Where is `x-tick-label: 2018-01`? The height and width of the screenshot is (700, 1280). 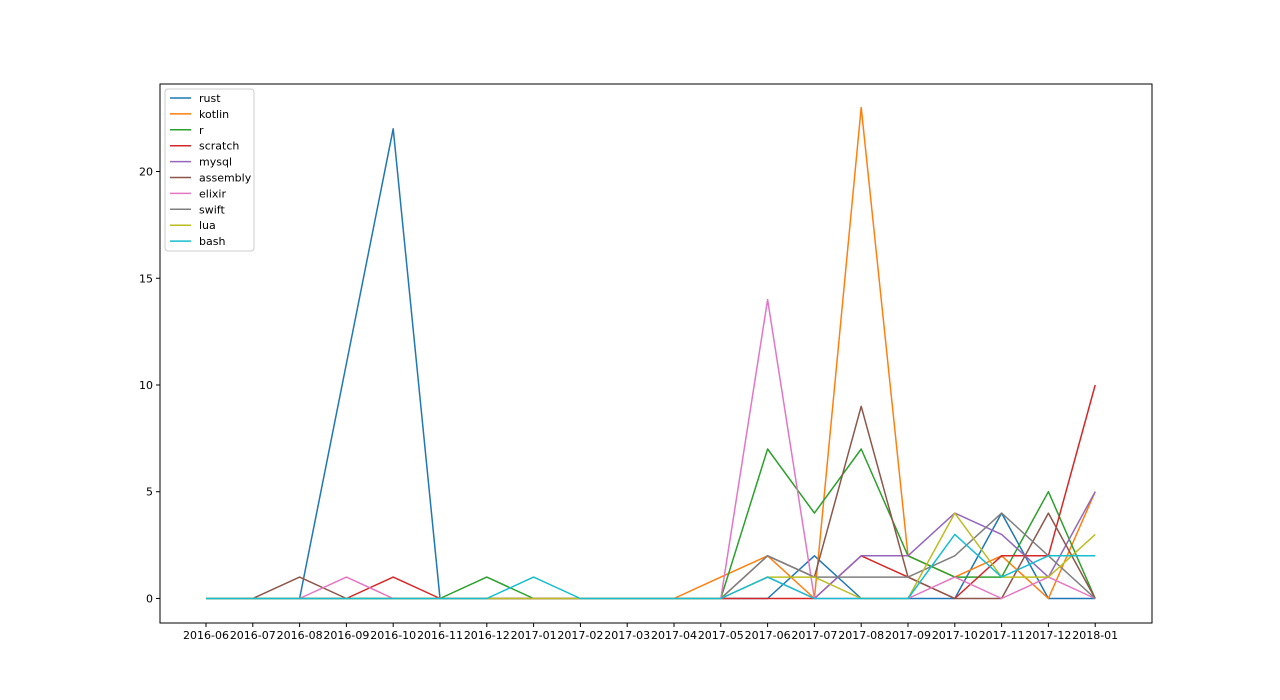
x-tick-label: 2018-01 is located at coordinates (1095, 635).